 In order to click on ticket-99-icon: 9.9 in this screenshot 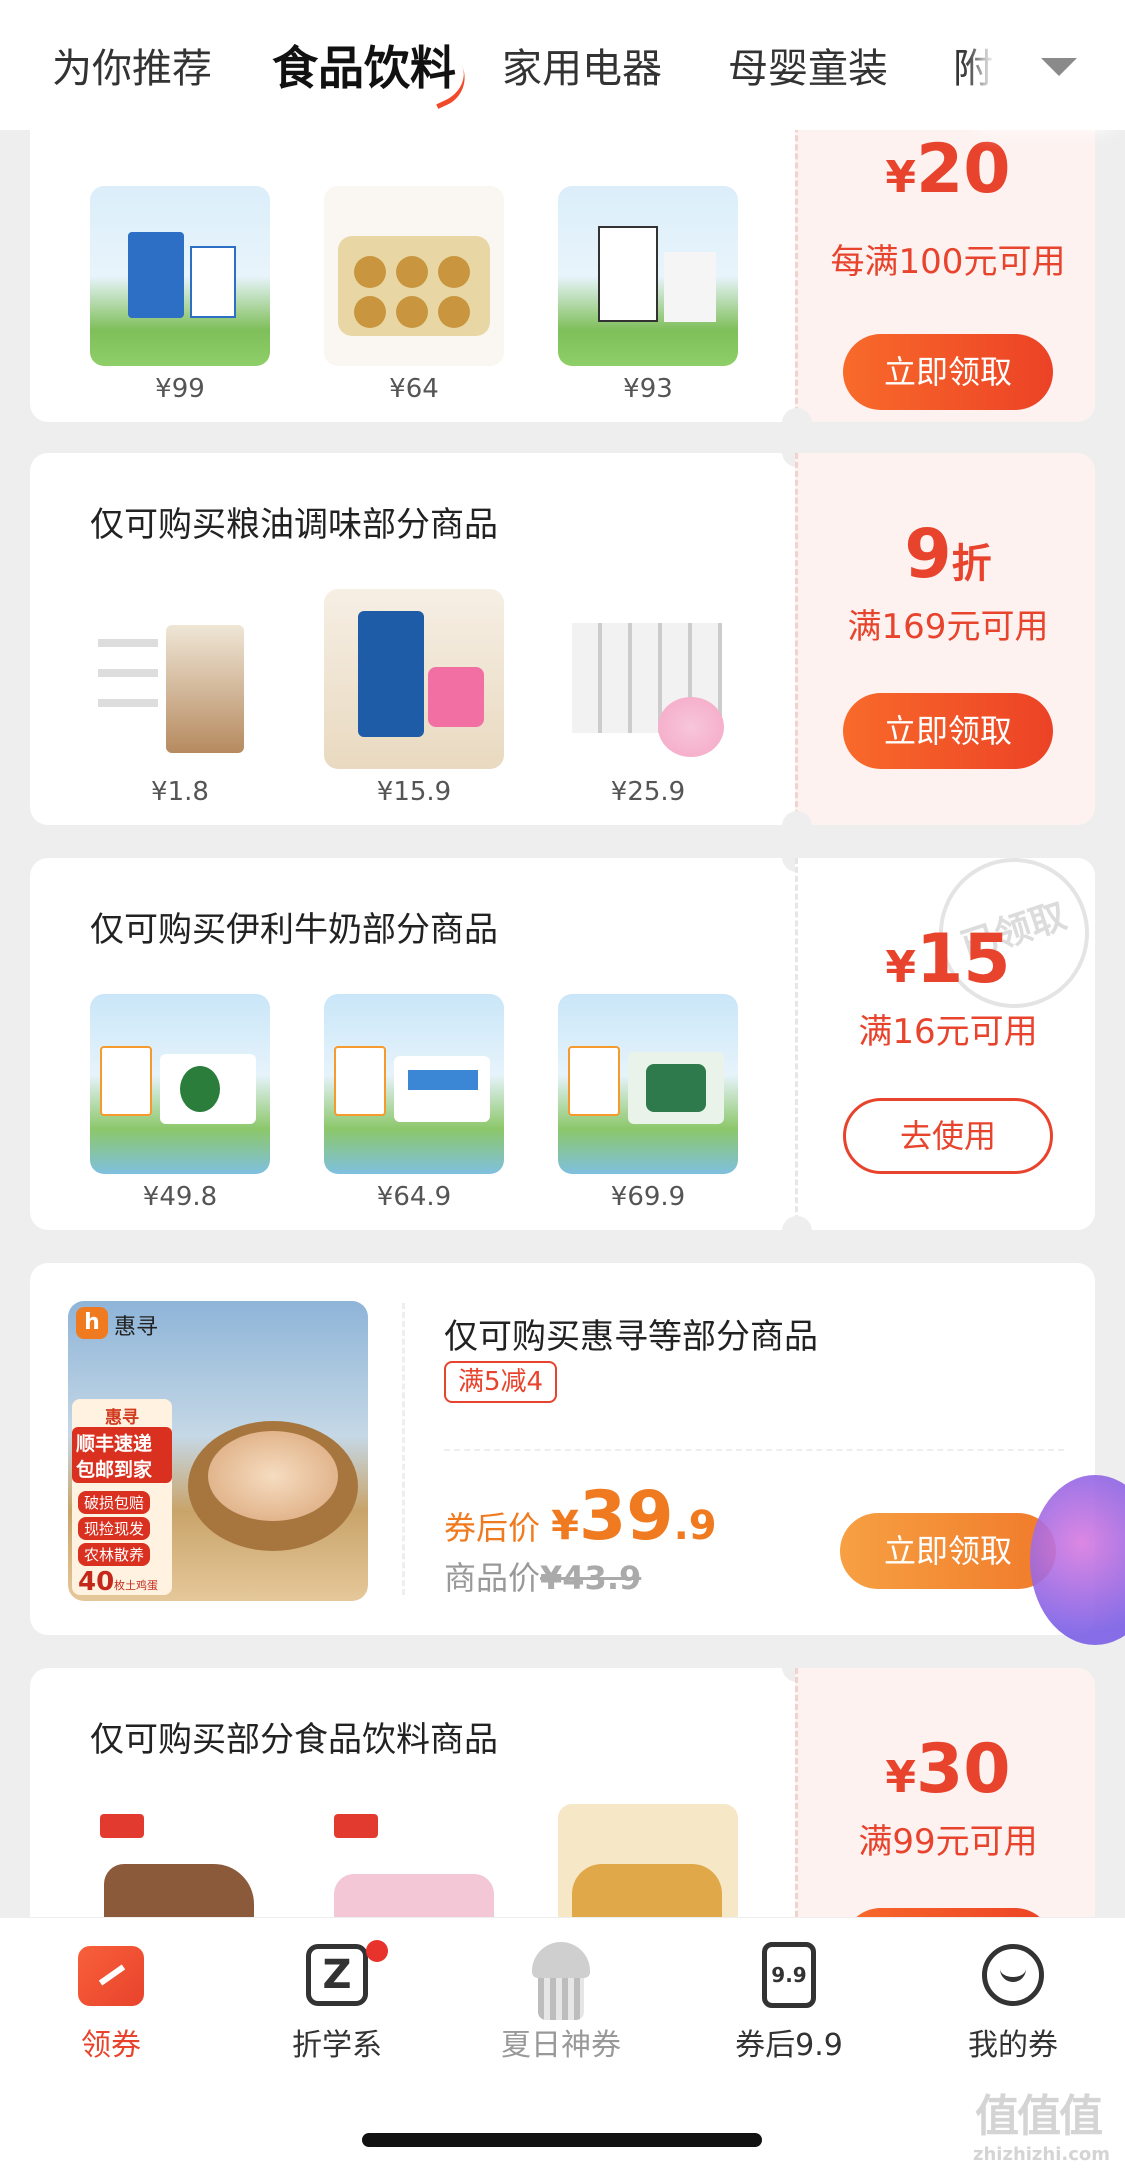, I will do `click(789, 1975)`.